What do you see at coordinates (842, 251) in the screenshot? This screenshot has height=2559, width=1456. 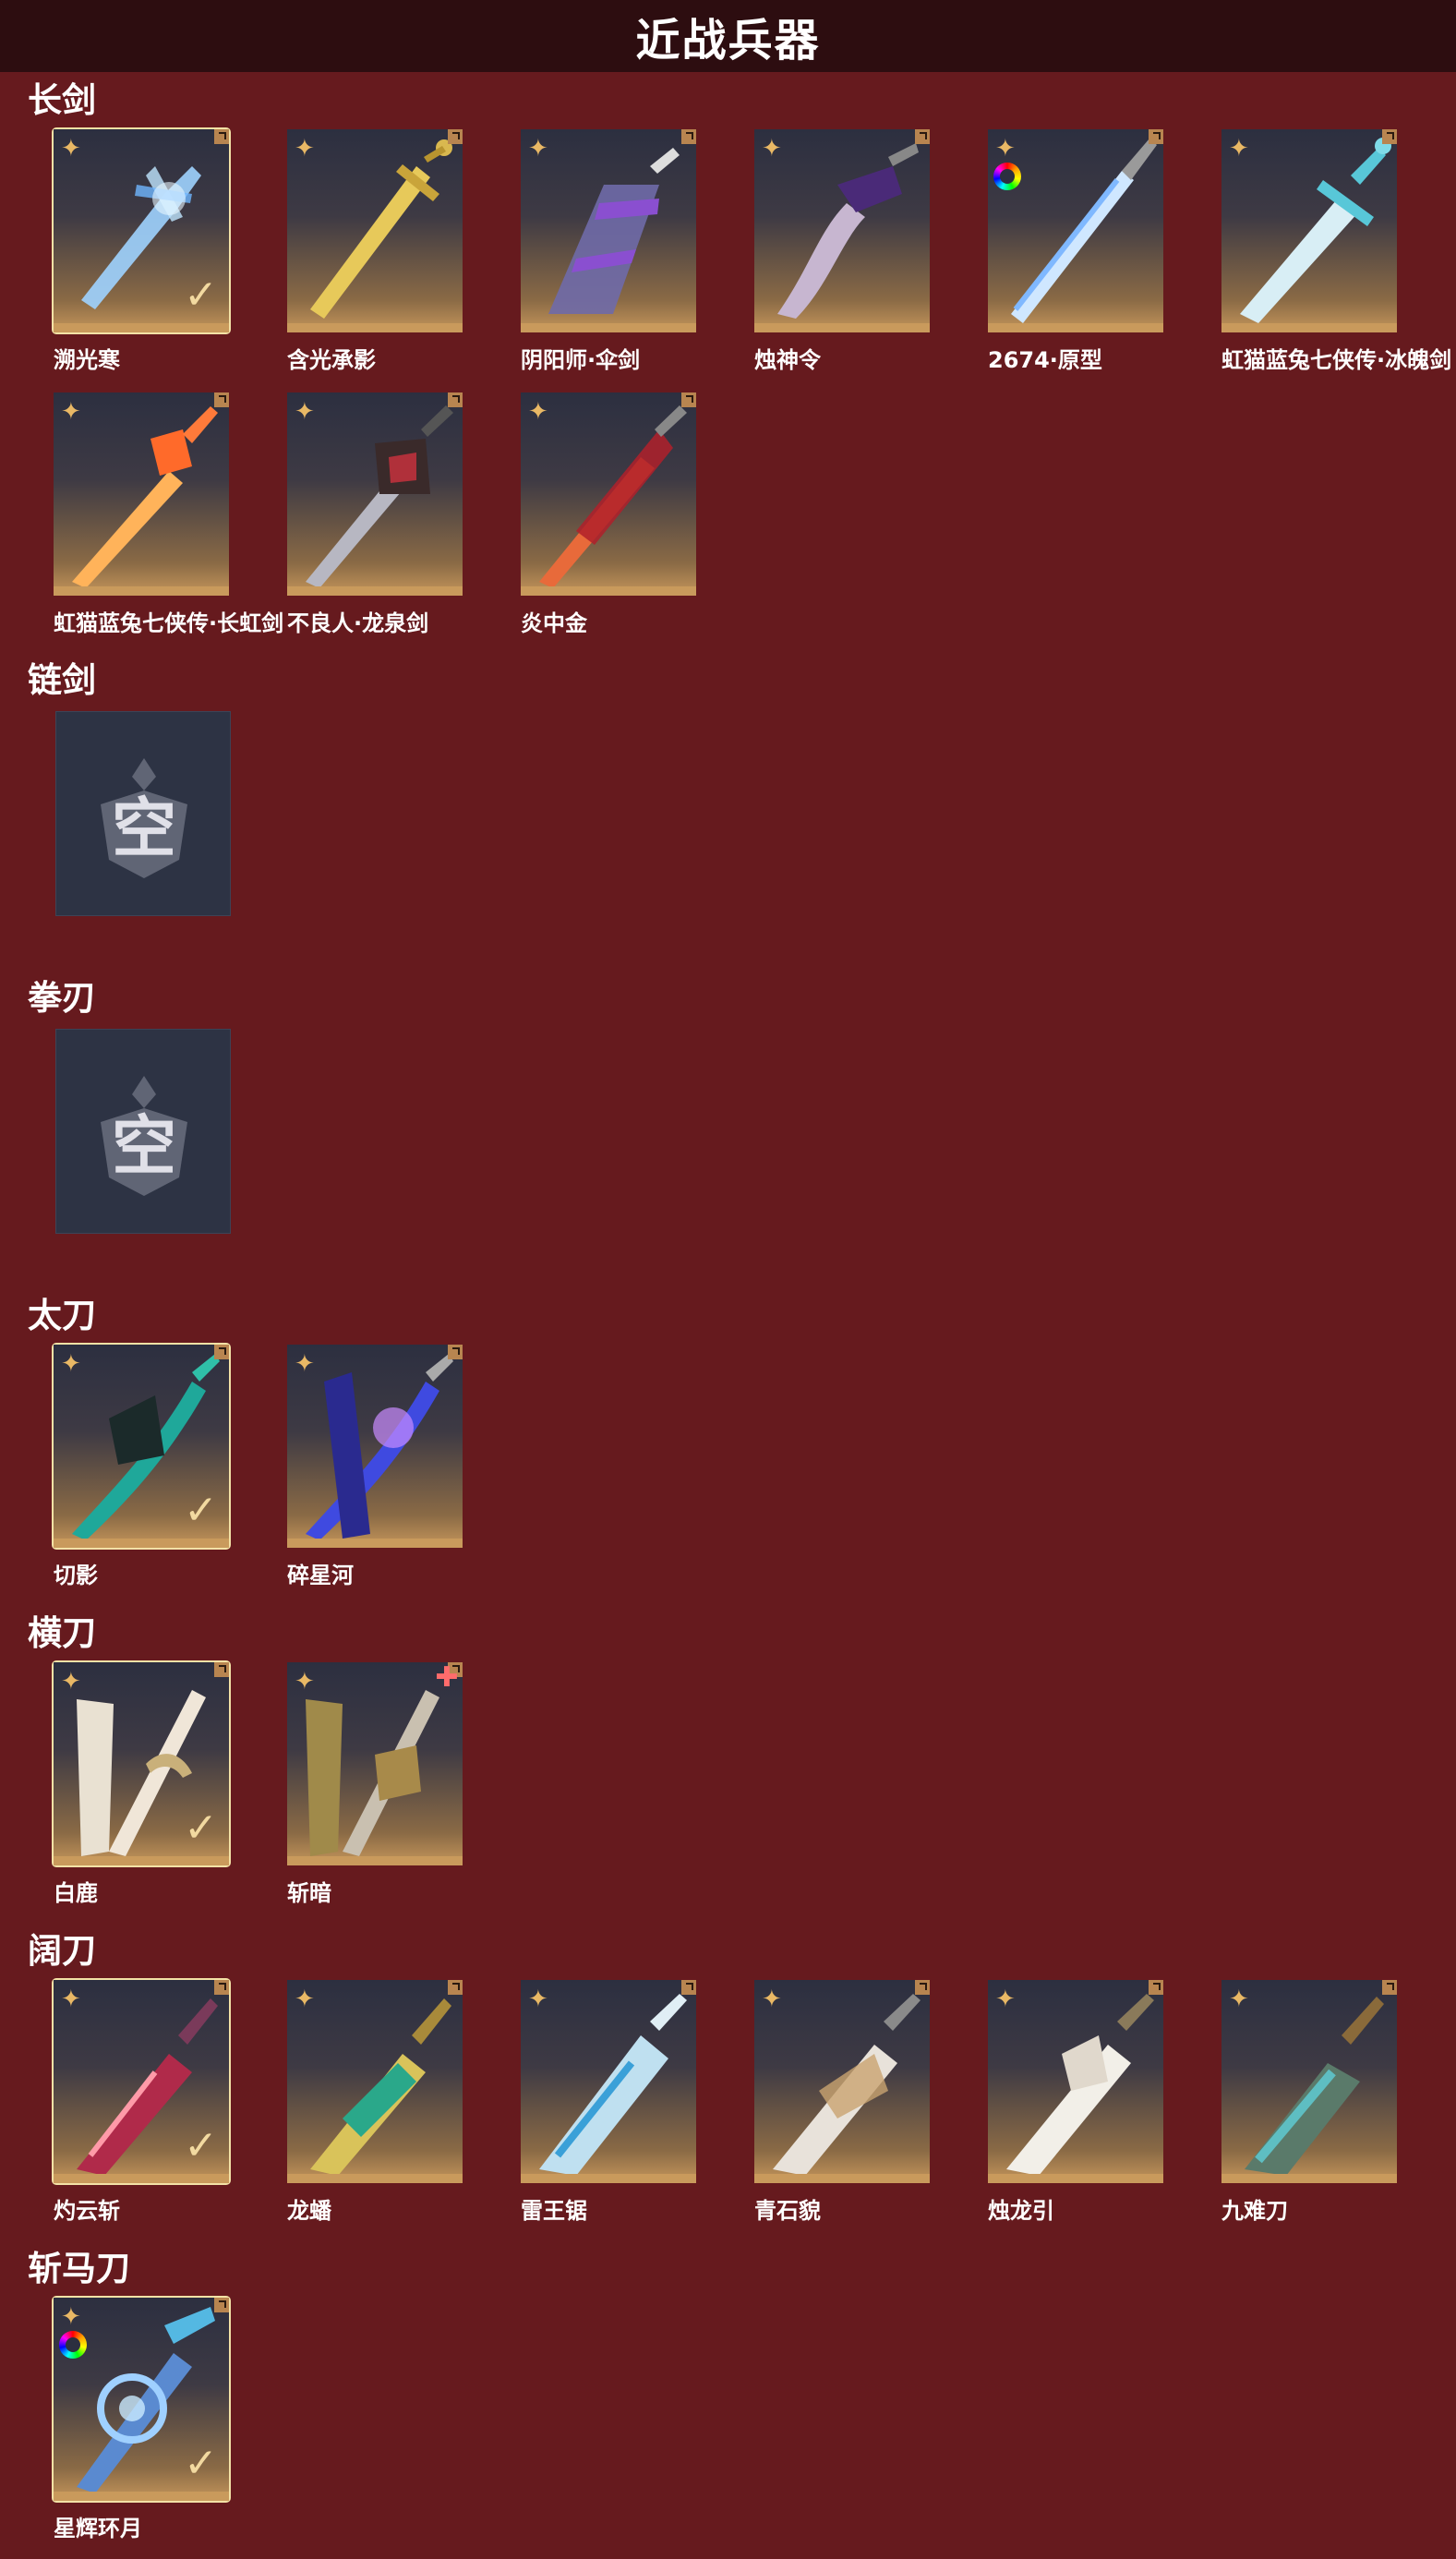 I see `weapon-card-zhushenling: ✦ 烛神令` at bounding box center [842, 251].